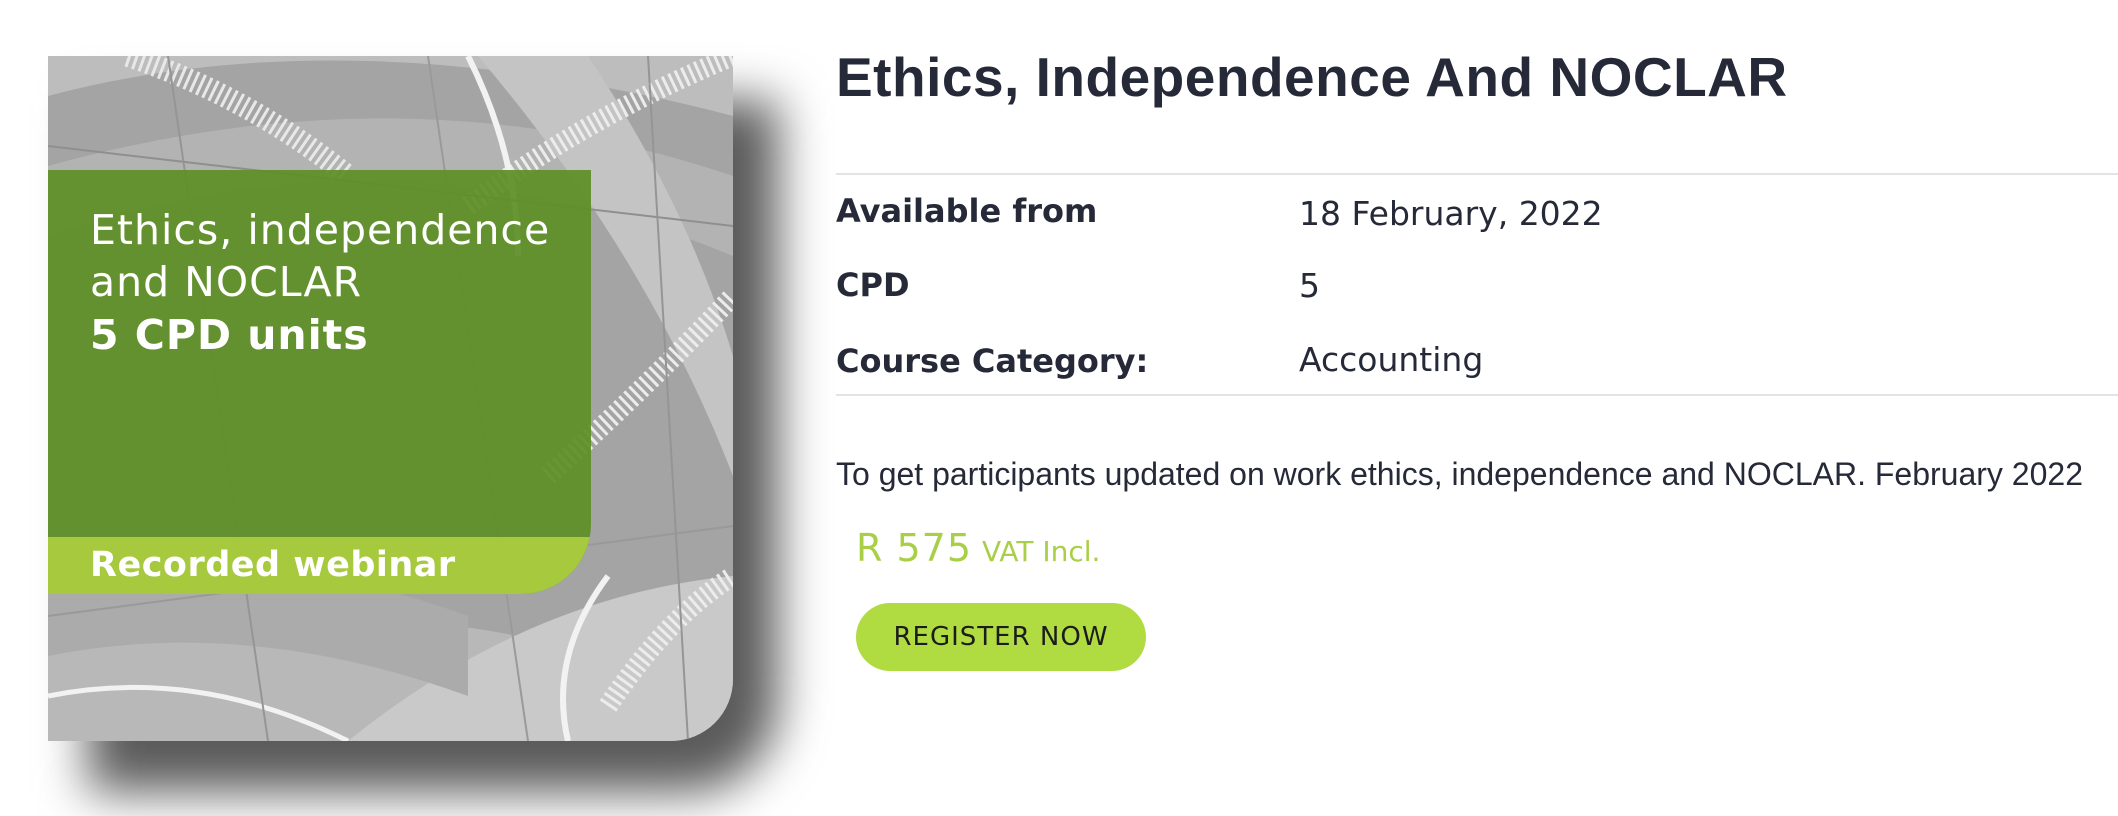 The image size is (2118, 816). I want to click on available-from-value: 18 February, 2022, so click(1451, 213).